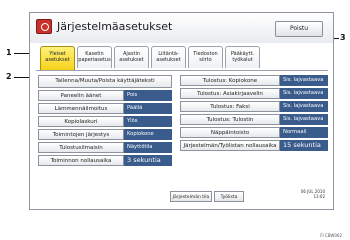 Image resolution: width=350 pixels, height=240 pixels. I want to click on setting-value: Näyttötila, so click(148, 147).